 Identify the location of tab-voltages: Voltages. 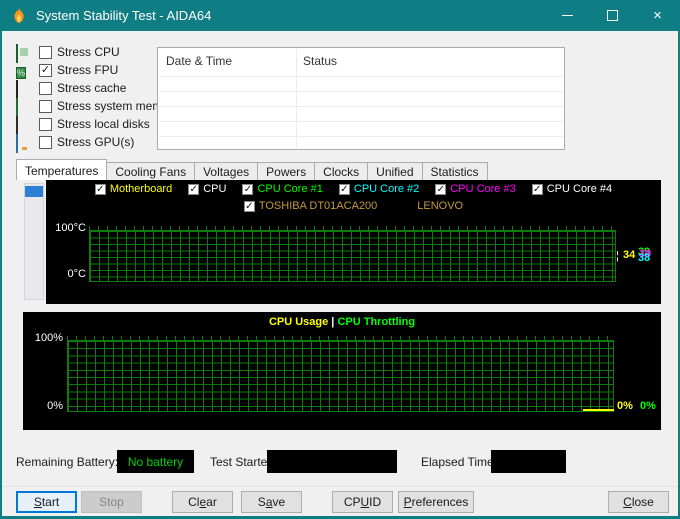
(226, 171).